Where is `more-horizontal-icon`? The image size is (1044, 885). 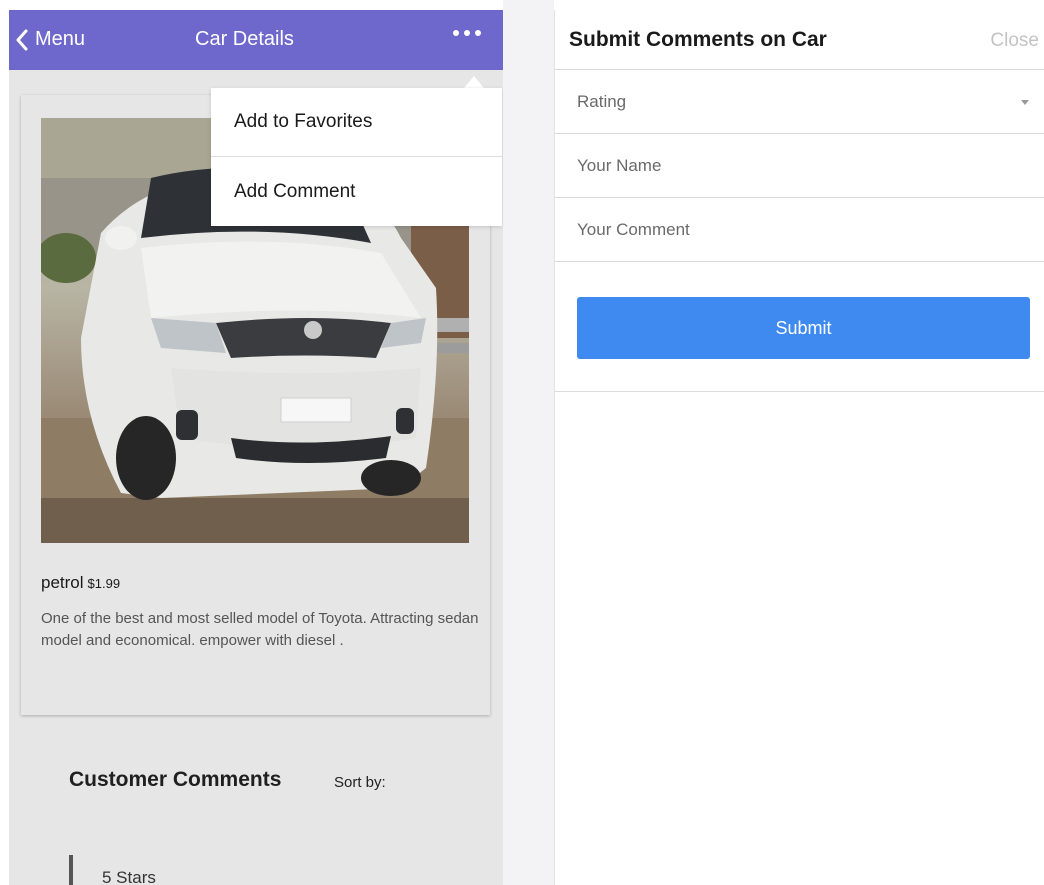 more-horizontal-icon is located at coordinates (467, 33).